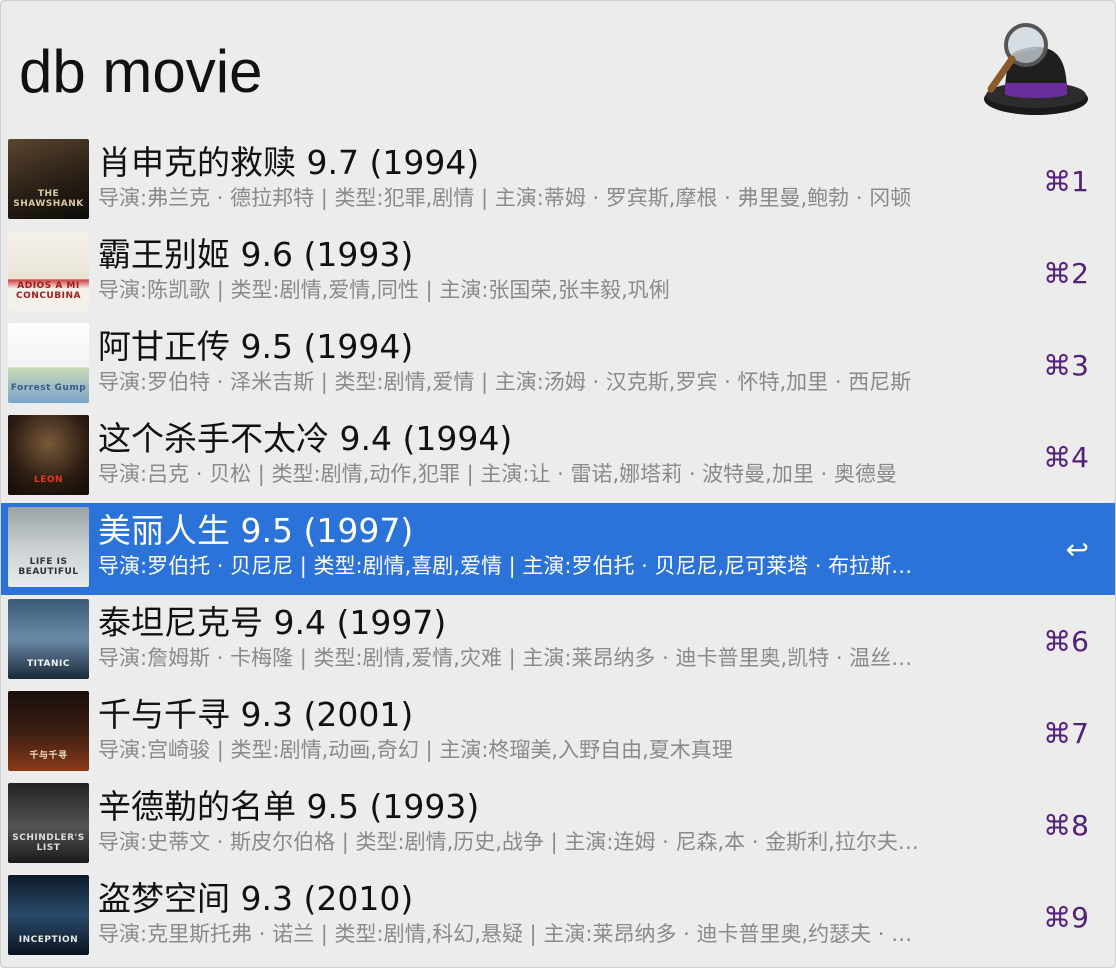 The image size is (1116, 968). I want to click on poster-label: THE SHAWSHANK, so click(48, 199).